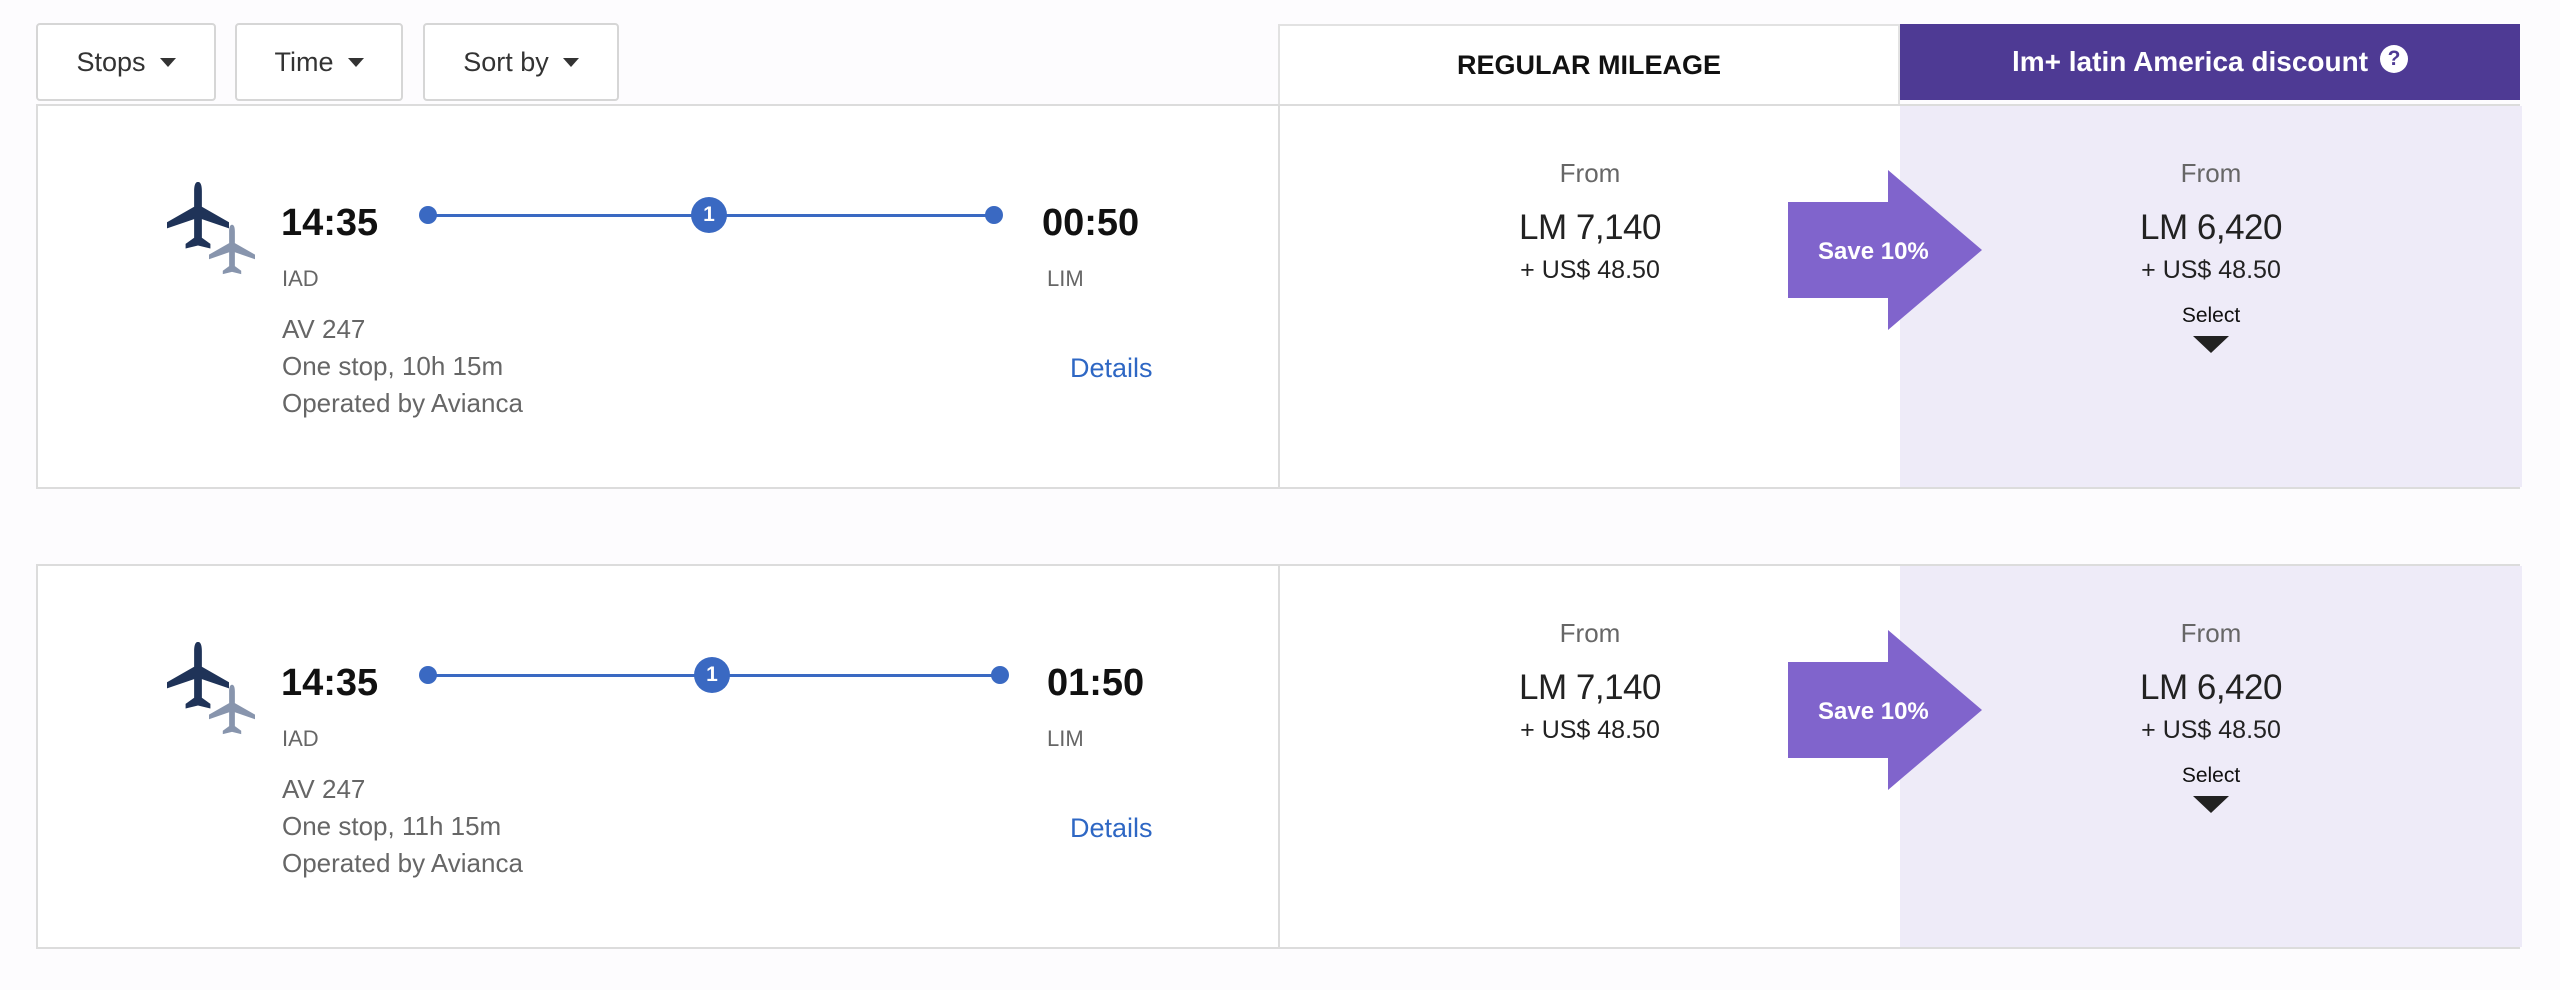 The width and height of the screenshot is (2560, 990). I want to click on time-filter-label: Time, so click(304, 61).